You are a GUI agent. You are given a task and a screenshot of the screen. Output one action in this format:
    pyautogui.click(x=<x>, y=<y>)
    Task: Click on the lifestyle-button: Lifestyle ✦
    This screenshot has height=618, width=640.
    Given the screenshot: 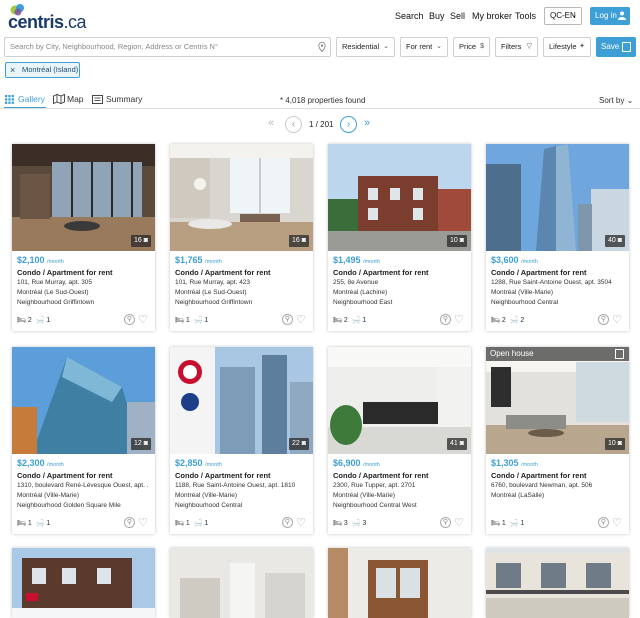 What is the action you would take?
    pyautogui.click(x=567, y=47)
    